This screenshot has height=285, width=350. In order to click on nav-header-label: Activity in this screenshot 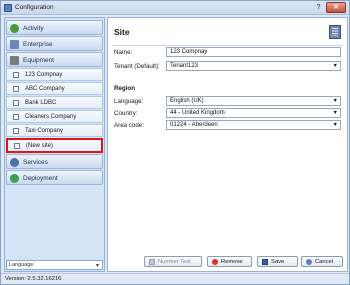, I will do `click(33, 28)`.